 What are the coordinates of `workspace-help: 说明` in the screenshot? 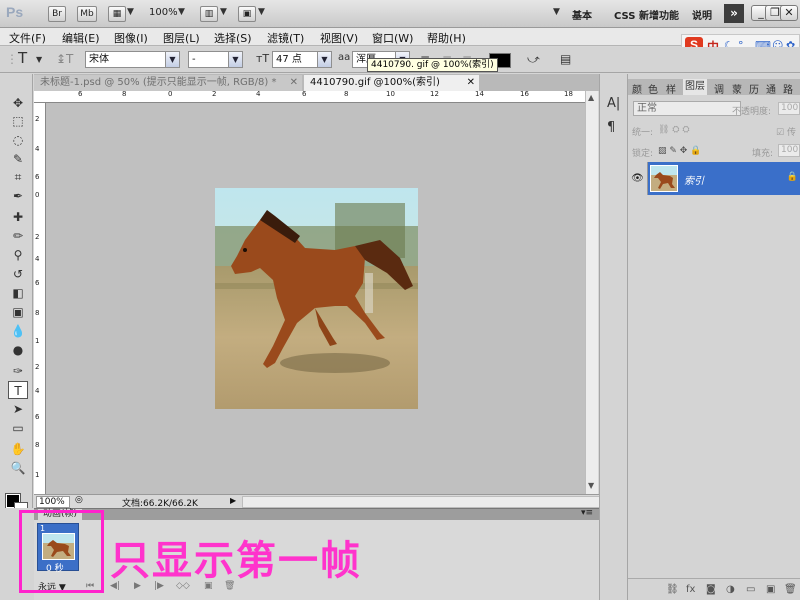 It's located at (702, 14).